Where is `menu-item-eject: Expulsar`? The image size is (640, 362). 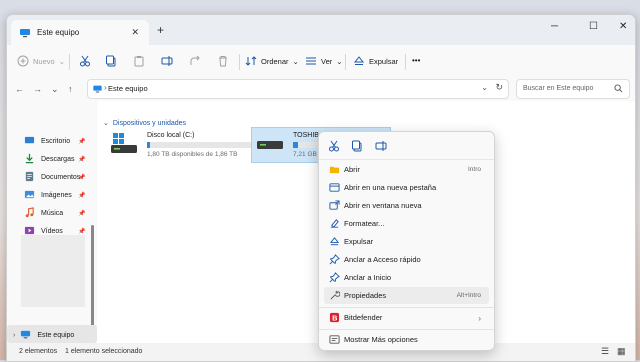 menu-item-eject: Expulsar is located at coordinates (406, 241).